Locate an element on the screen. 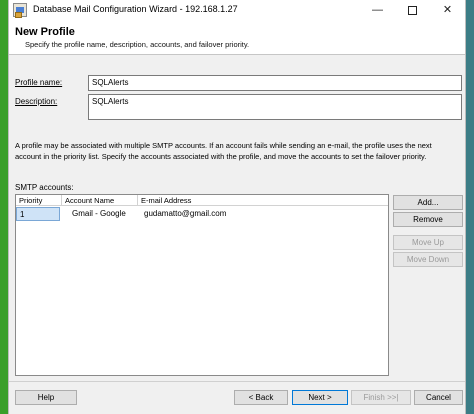  maximize-icon is located at coordinates (412, 10).